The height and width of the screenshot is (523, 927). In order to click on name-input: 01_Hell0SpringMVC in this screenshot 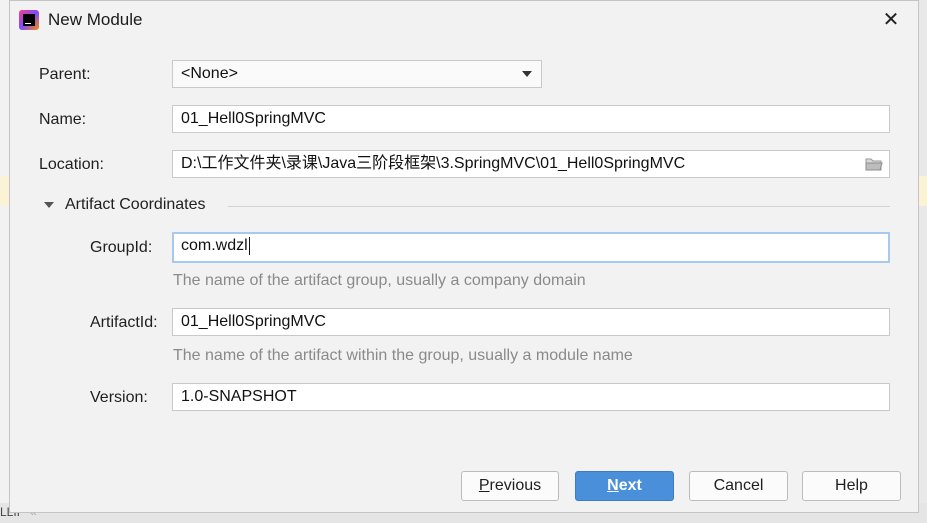, I will do `click(531, 119)`.